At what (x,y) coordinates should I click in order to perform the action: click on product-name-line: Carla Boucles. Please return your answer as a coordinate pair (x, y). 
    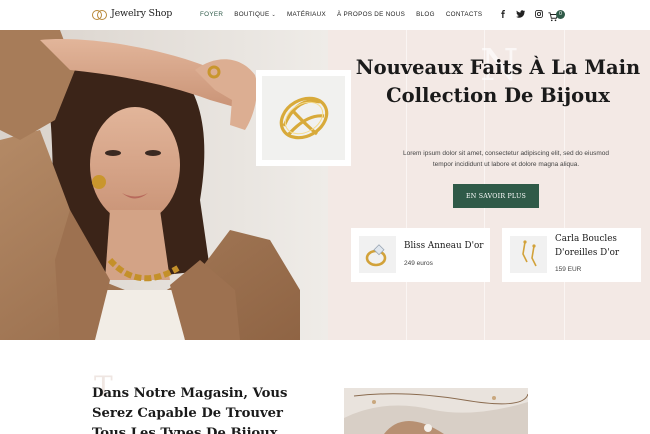
    Looking at the image, I should click on (586, 239).